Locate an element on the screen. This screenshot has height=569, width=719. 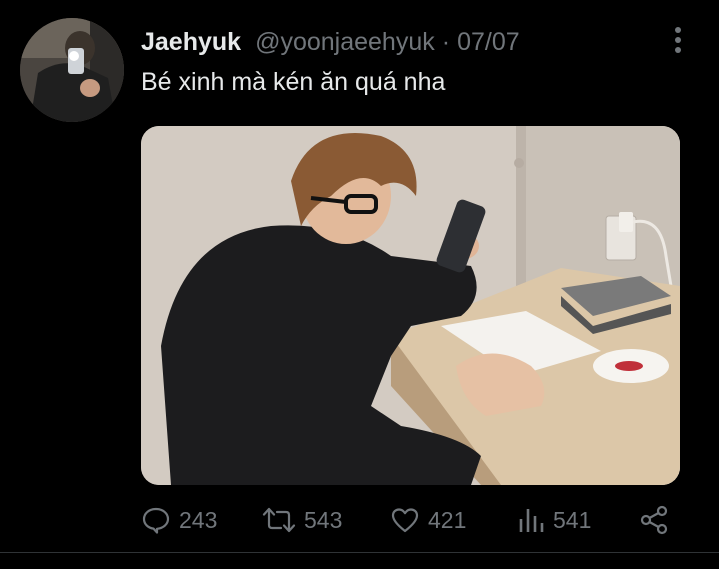
tweet-header: Jaehyuk @yoonjaeehyuk · 07/07 is located at coordinates (330, 42).